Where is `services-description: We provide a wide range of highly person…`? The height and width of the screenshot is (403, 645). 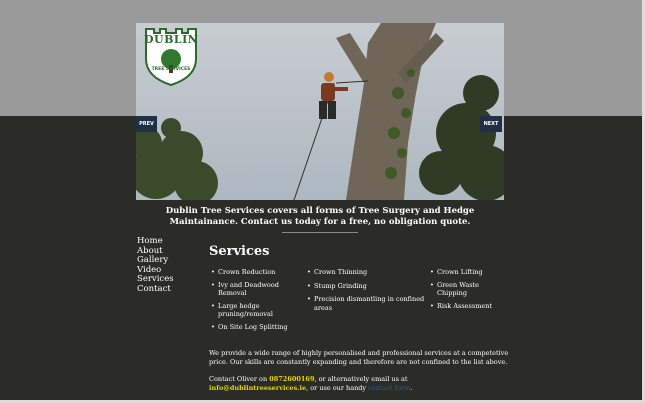 services-description: We provide a wide range of highly person… is located at coordinates (359, 357).